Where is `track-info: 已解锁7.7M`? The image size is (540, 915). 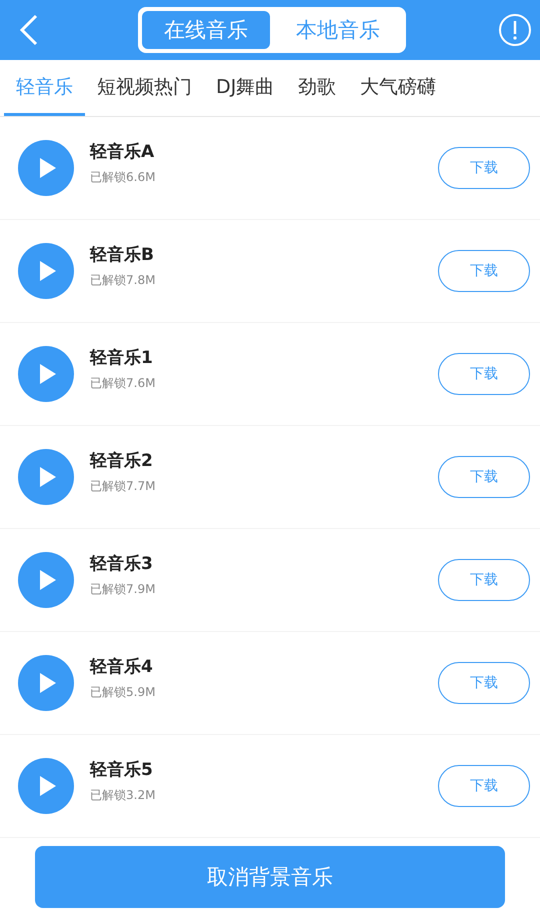
track-info: 已解锁7.7M is located at coordinates (123, 486).